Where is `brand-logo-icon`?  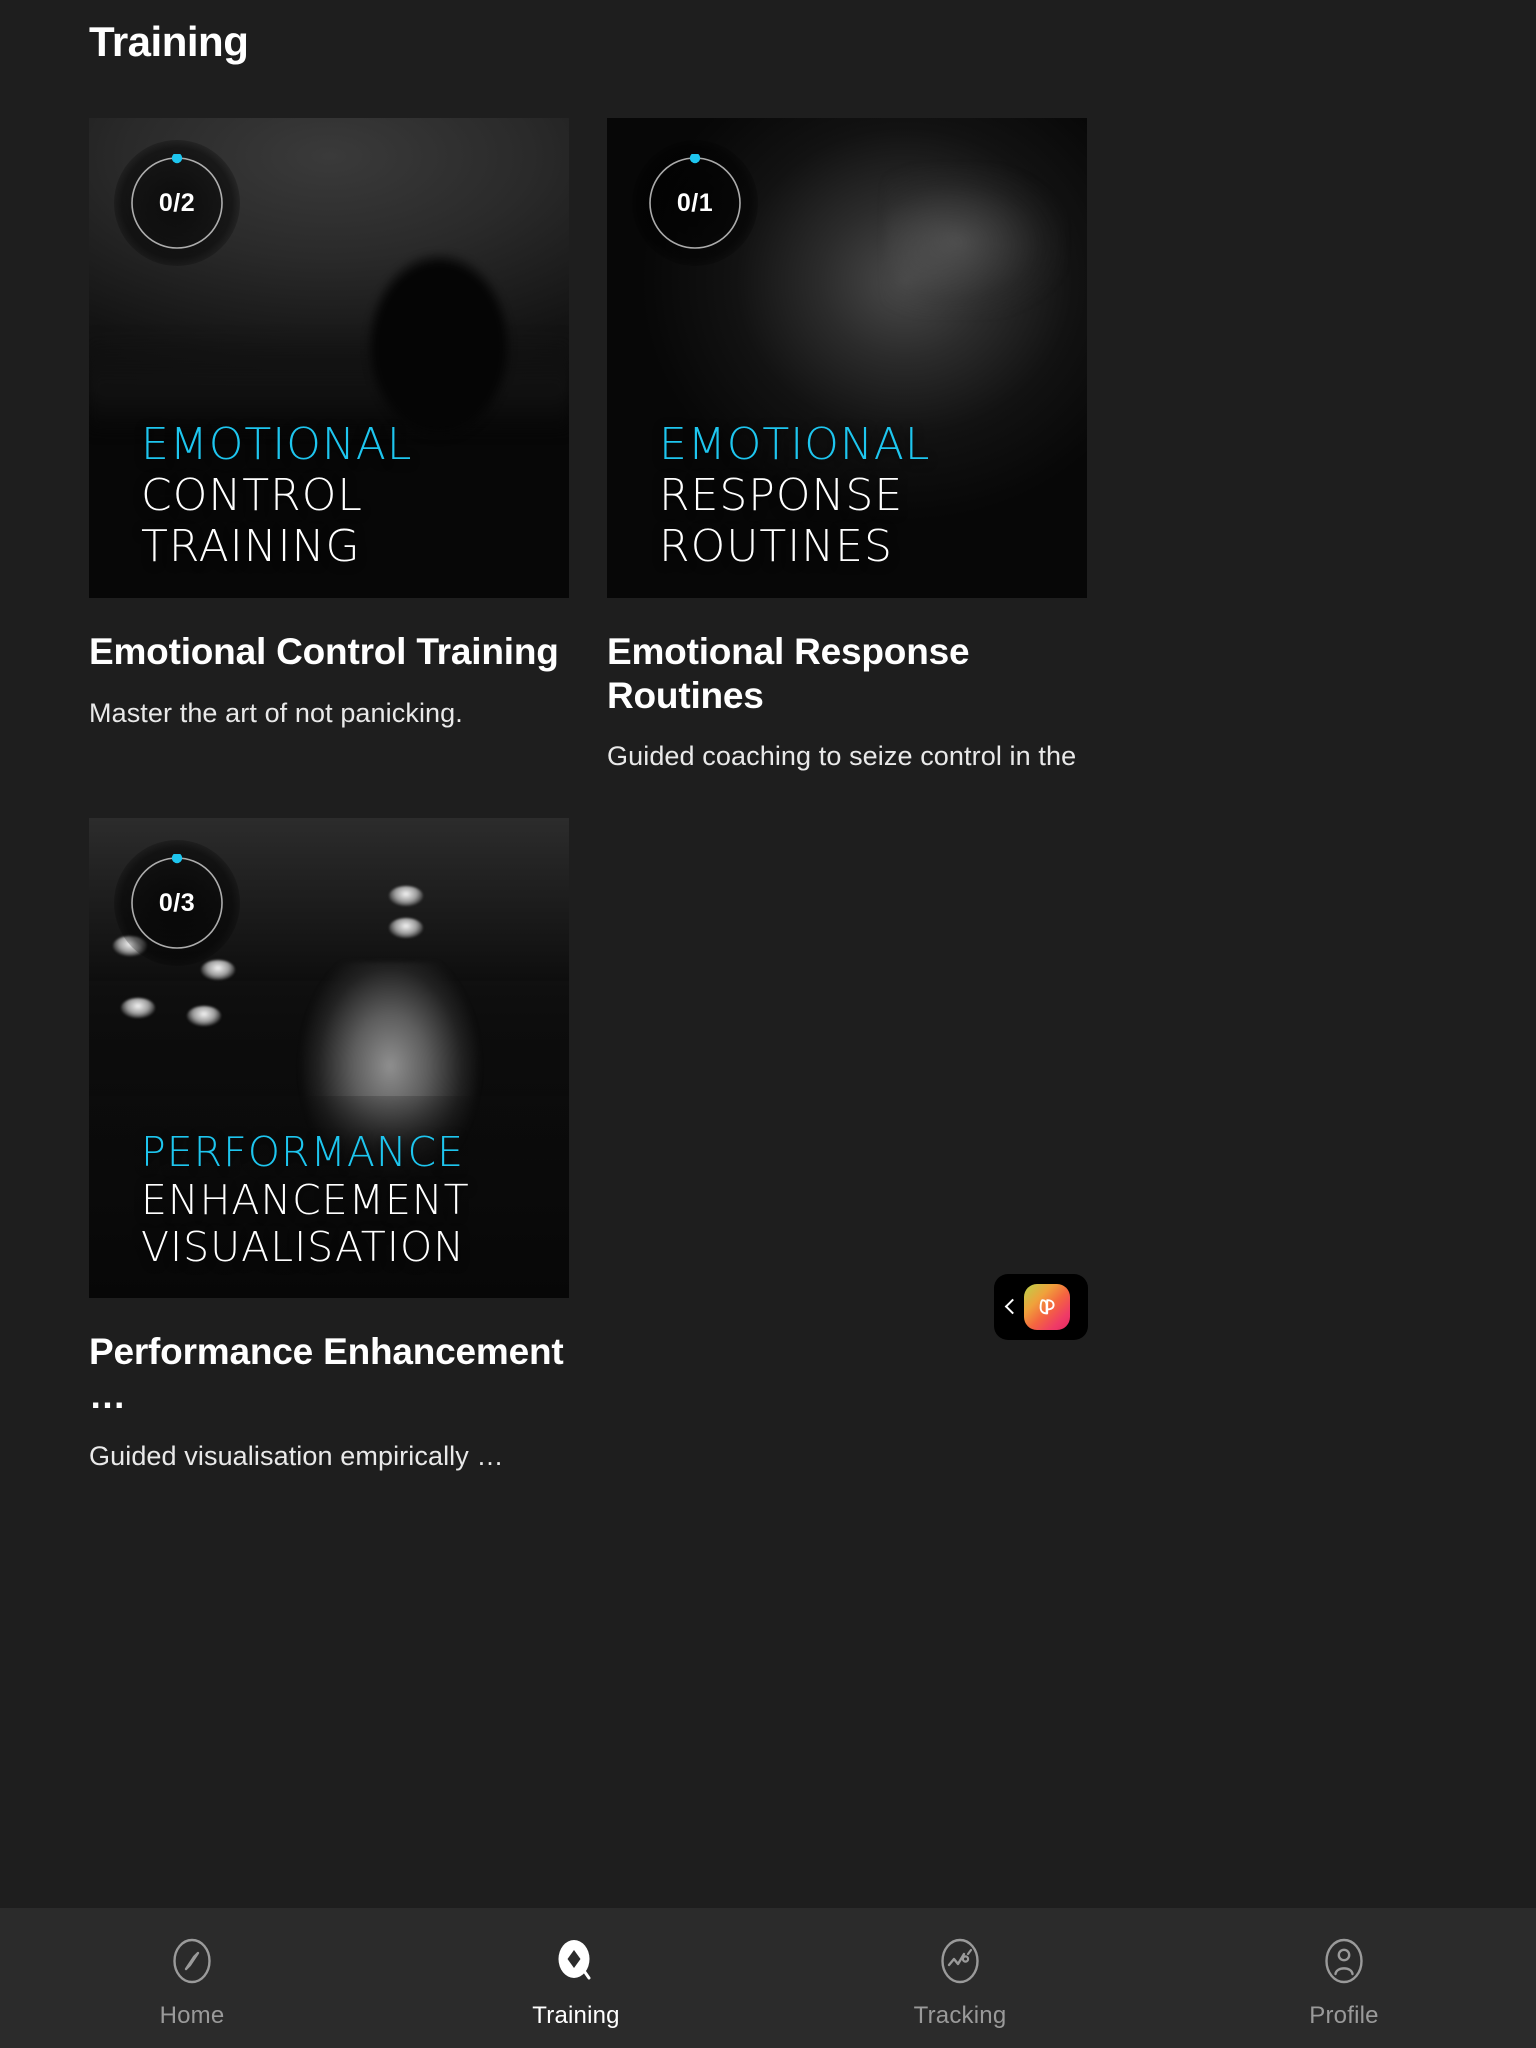
brand-logo-icon is located at coordinates (1047, 1307).